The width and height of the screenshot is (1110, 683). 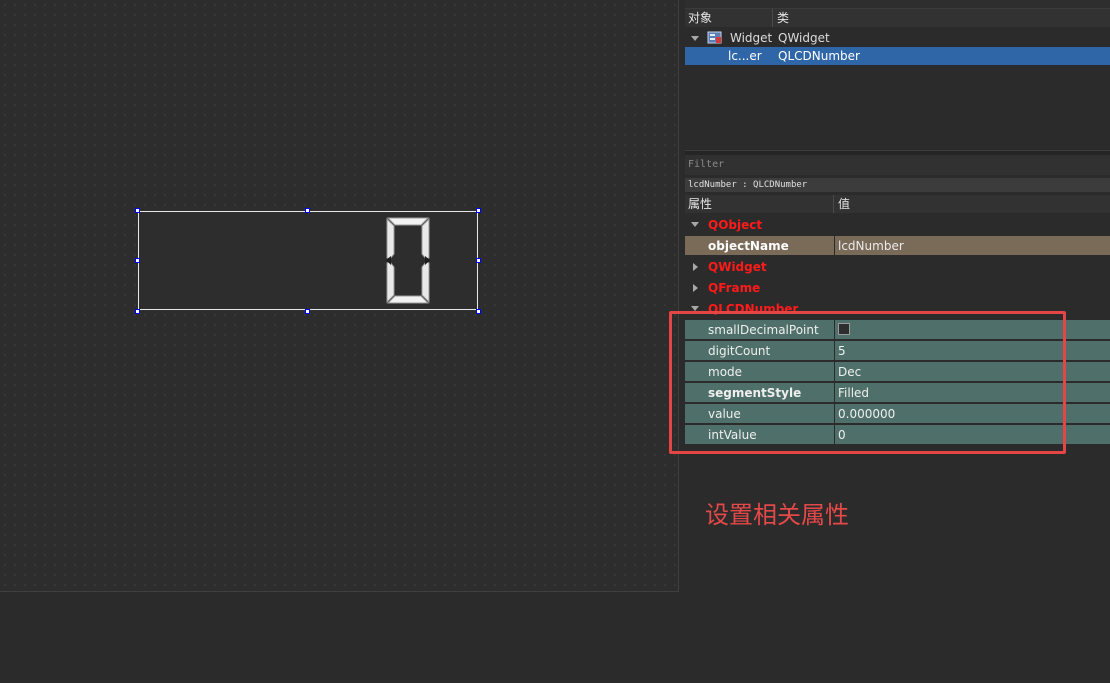 What do you see at coordinates (408, 260) in the screenshot?
I see `lcd-digit-zero` at bounding box center [408, 260].